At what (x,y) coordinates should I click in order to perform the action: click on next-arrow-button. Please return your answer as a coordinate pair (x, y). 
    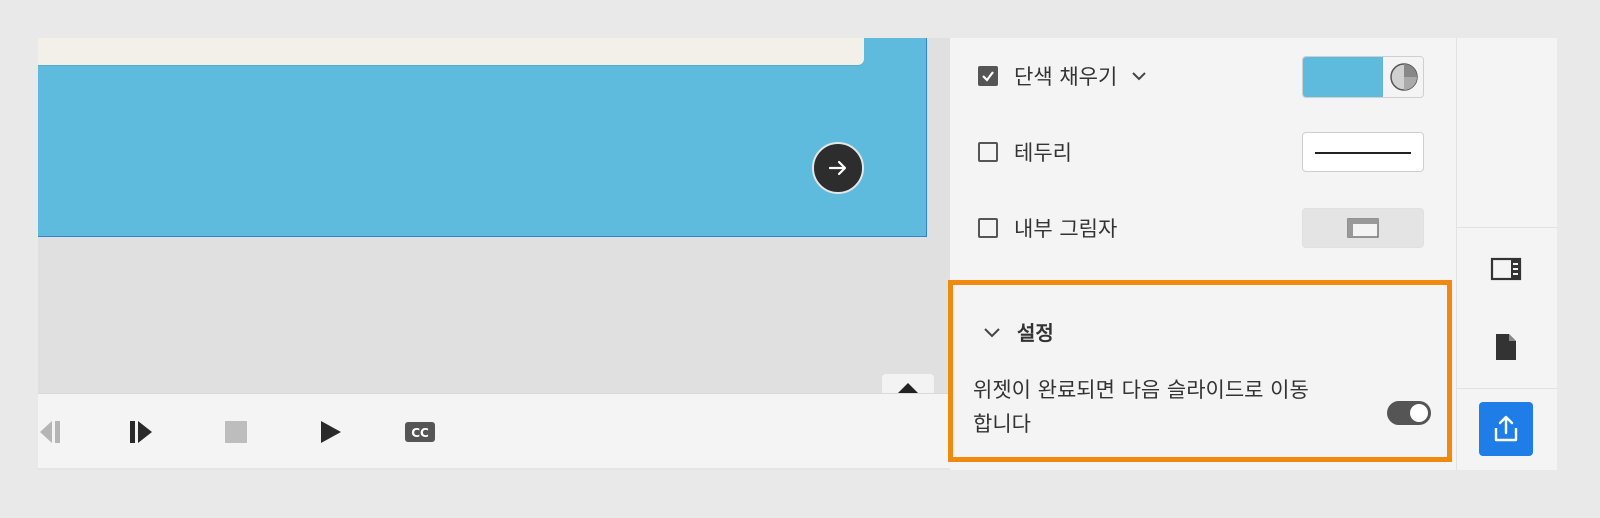
    Looking at the image, I should click on (838, 168).